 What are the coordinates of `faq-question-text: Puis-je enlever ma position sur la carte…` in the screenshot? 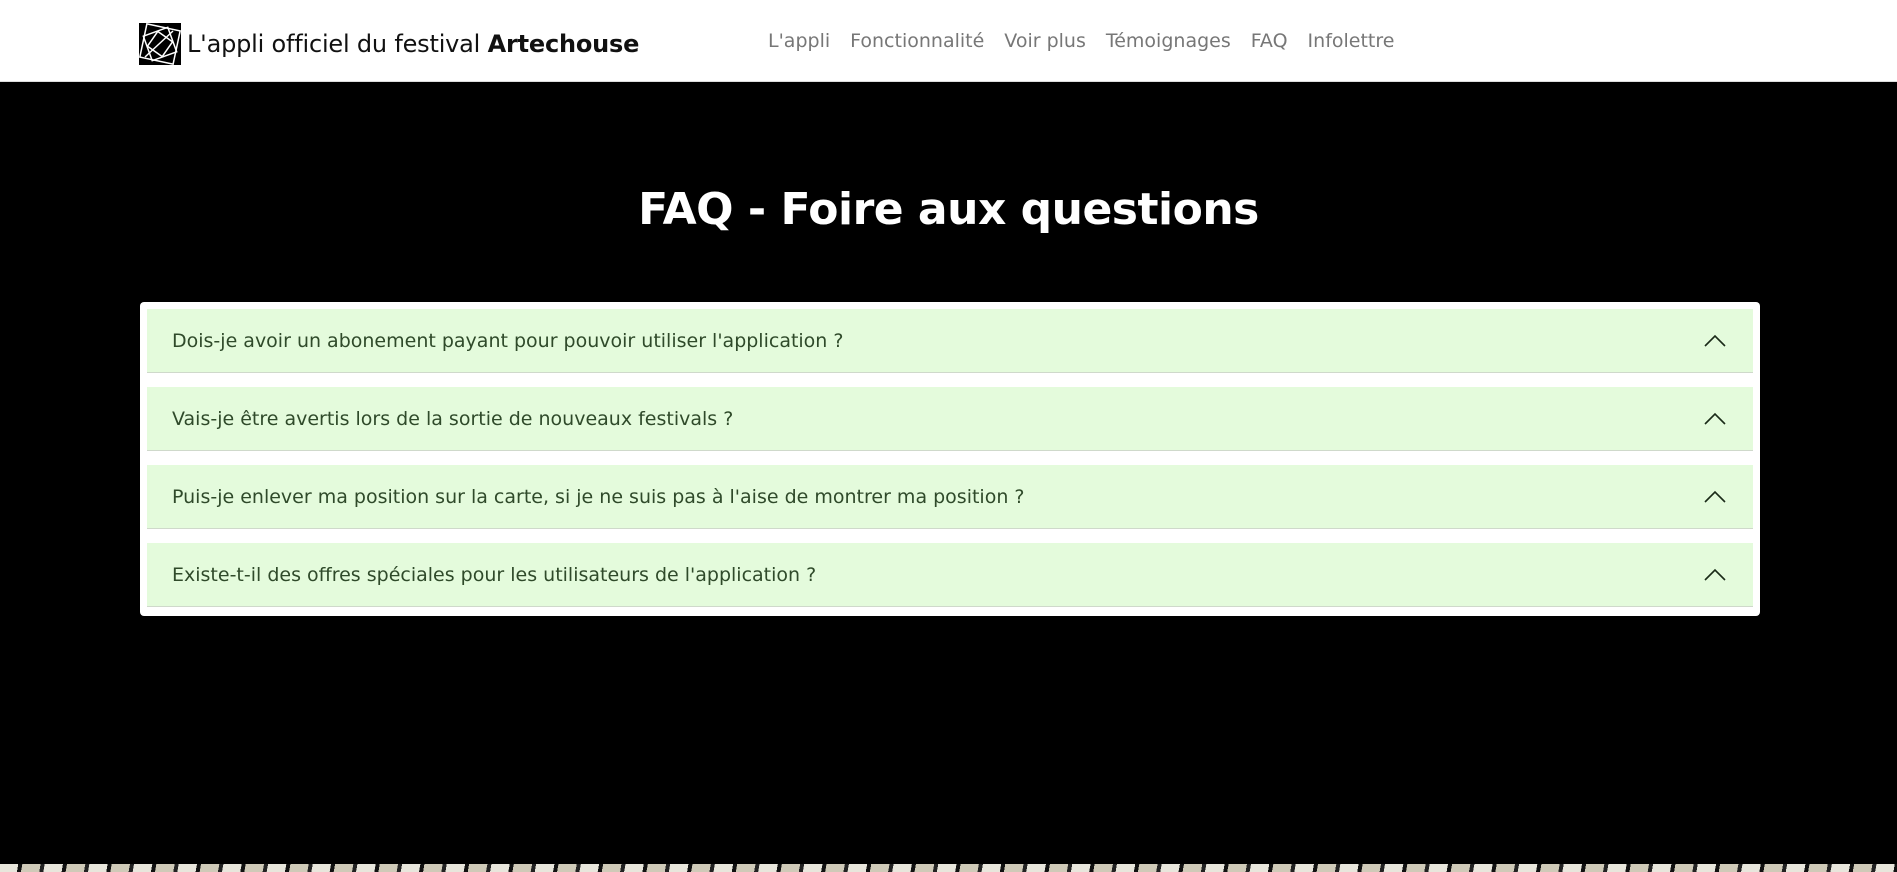 It's located at (598, 496).